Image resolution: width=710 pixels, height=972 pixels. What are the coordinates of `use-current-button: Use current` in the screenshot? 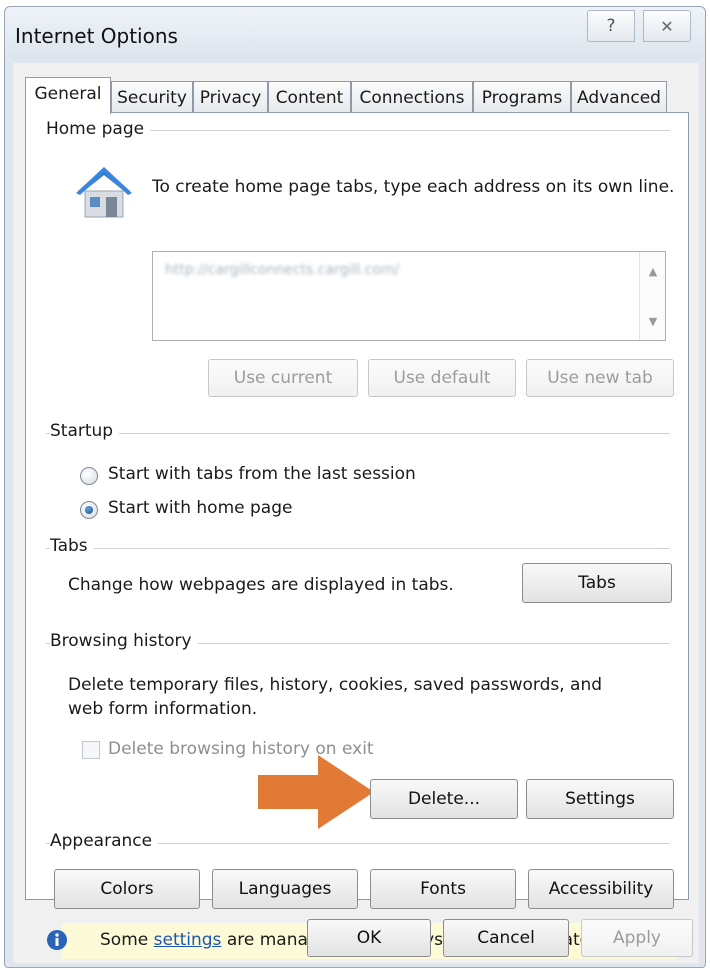 It's located at (283, 378).